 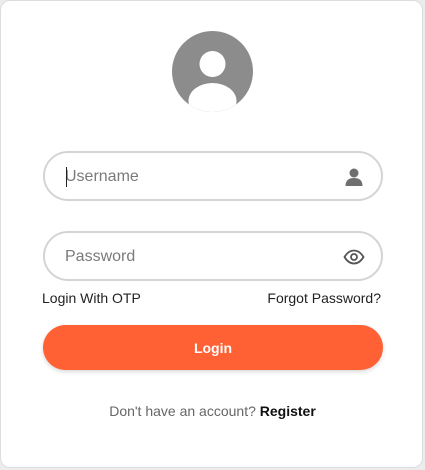 I want to click on register-prompt-line: Don't have an account? Register, so click(x=212, y=411).